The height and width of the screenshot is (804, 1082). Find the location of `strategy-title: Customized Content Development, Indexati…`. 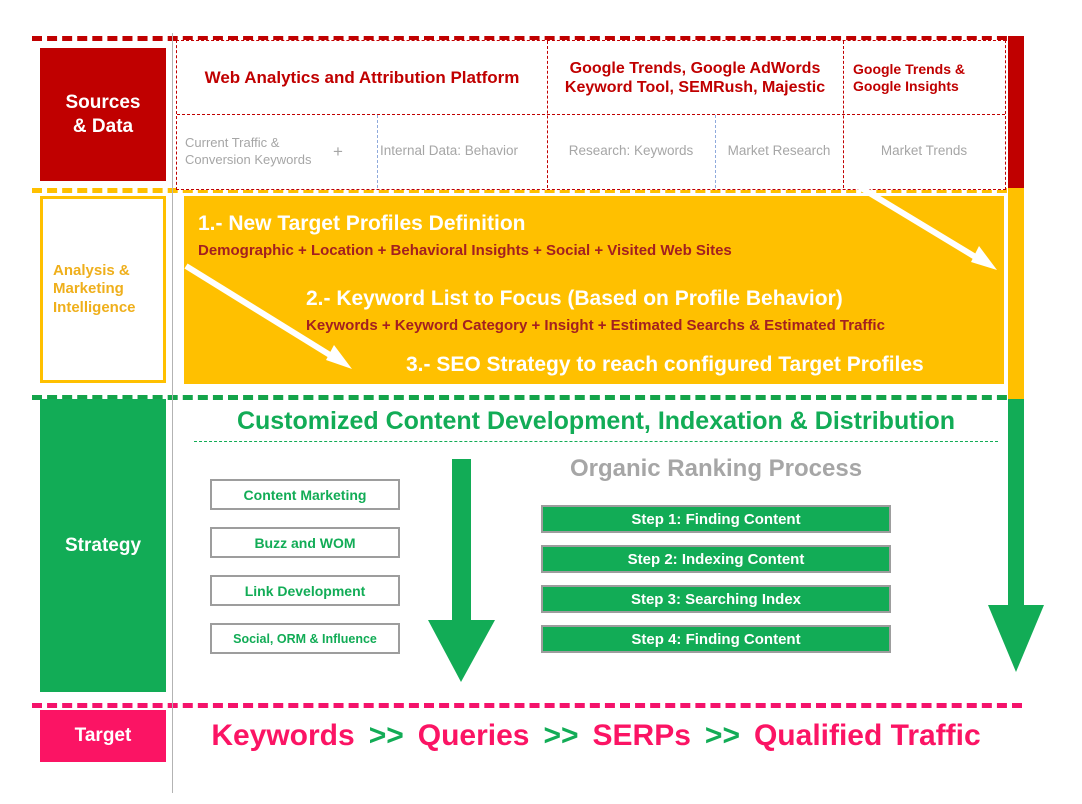

strategy-title: Customized Content Development, Indexati… is located at coordinates (596, 421).